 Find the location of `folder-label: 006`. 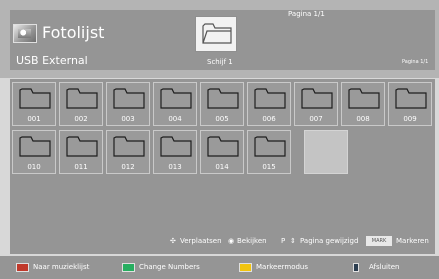

folder-label: 006 is located at coordinates (269, 119).